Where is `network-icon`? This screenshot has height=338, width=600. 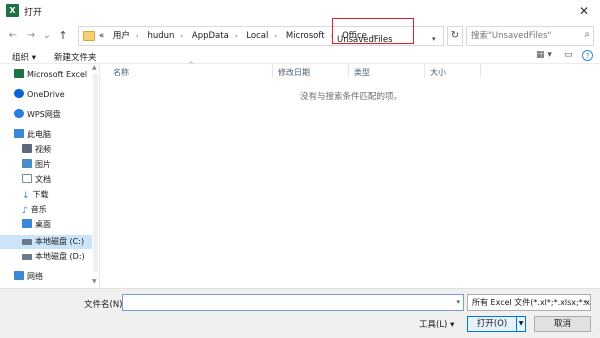
network-icon is located at coordinates (19, 275).